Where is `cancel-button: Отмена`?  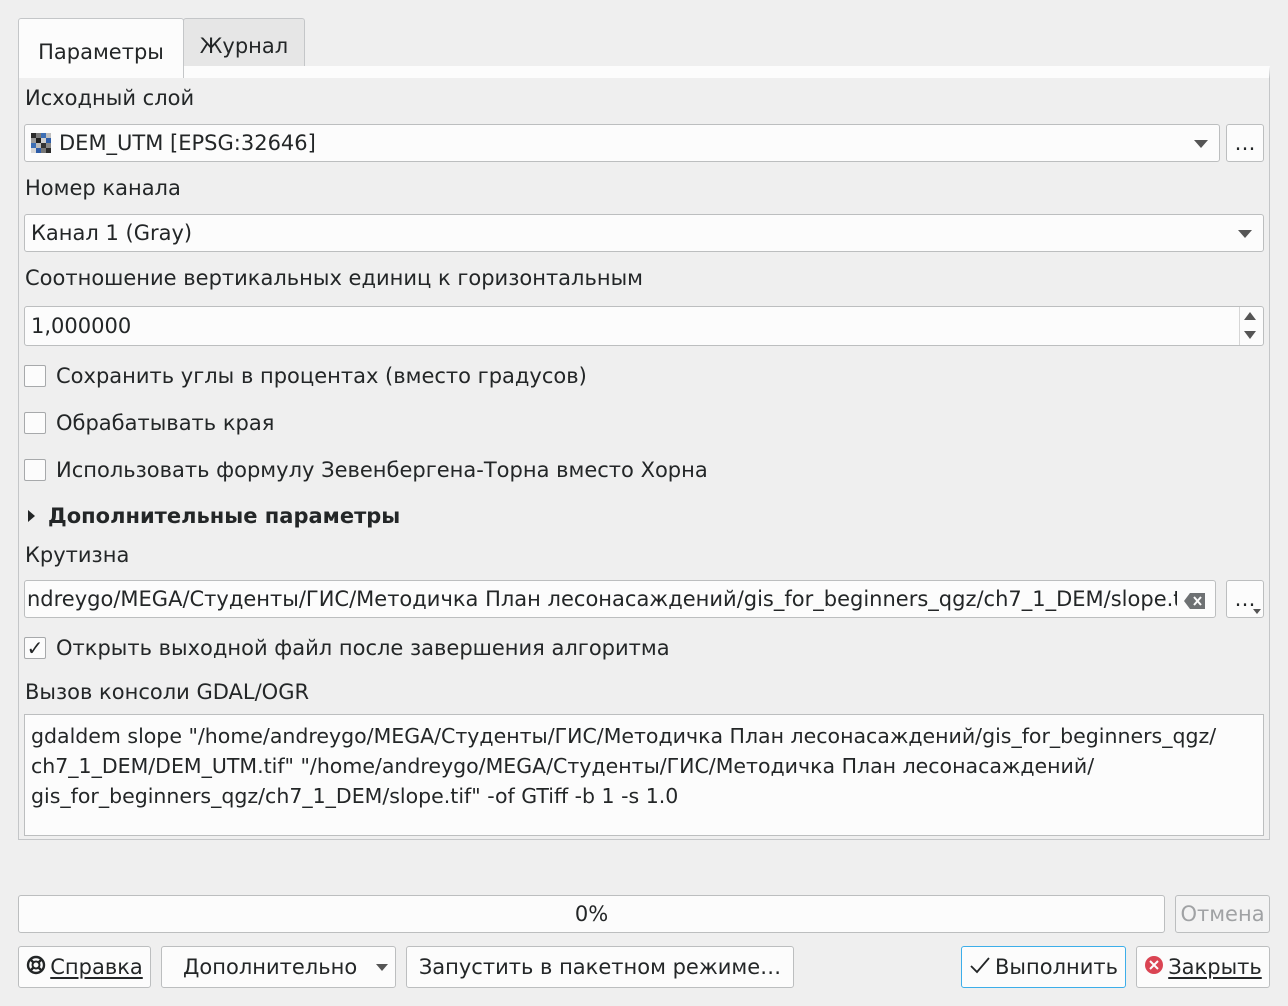 cancel-button: Отмена is located at coordinates (1222, 914).